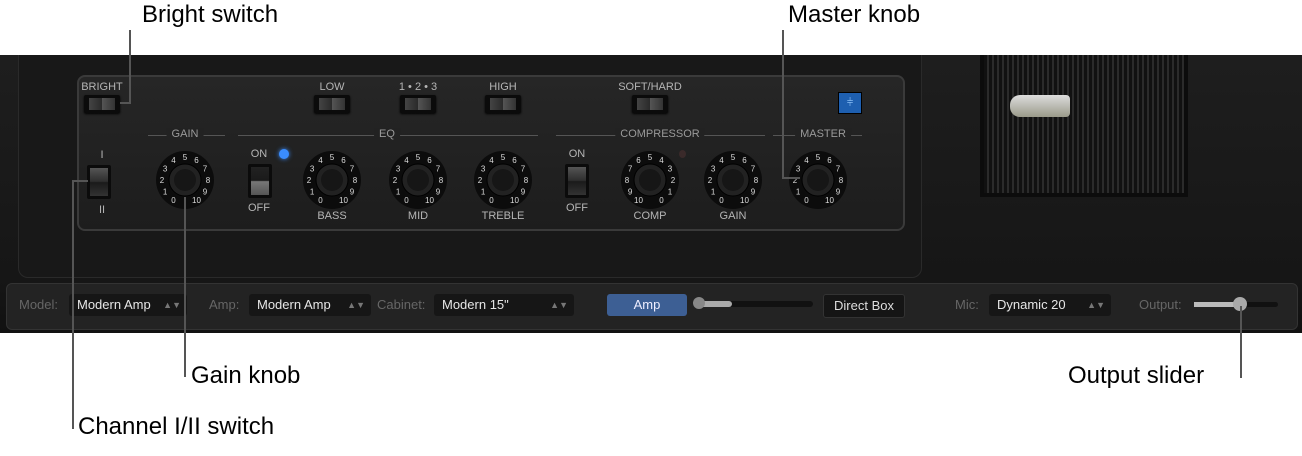 This screenshot has width=1302, height=456. What do you see at coordinates (503, 216) in the screenshot?
I see `treble-knob-label: TREBLE` at bounding box center [503, 216].